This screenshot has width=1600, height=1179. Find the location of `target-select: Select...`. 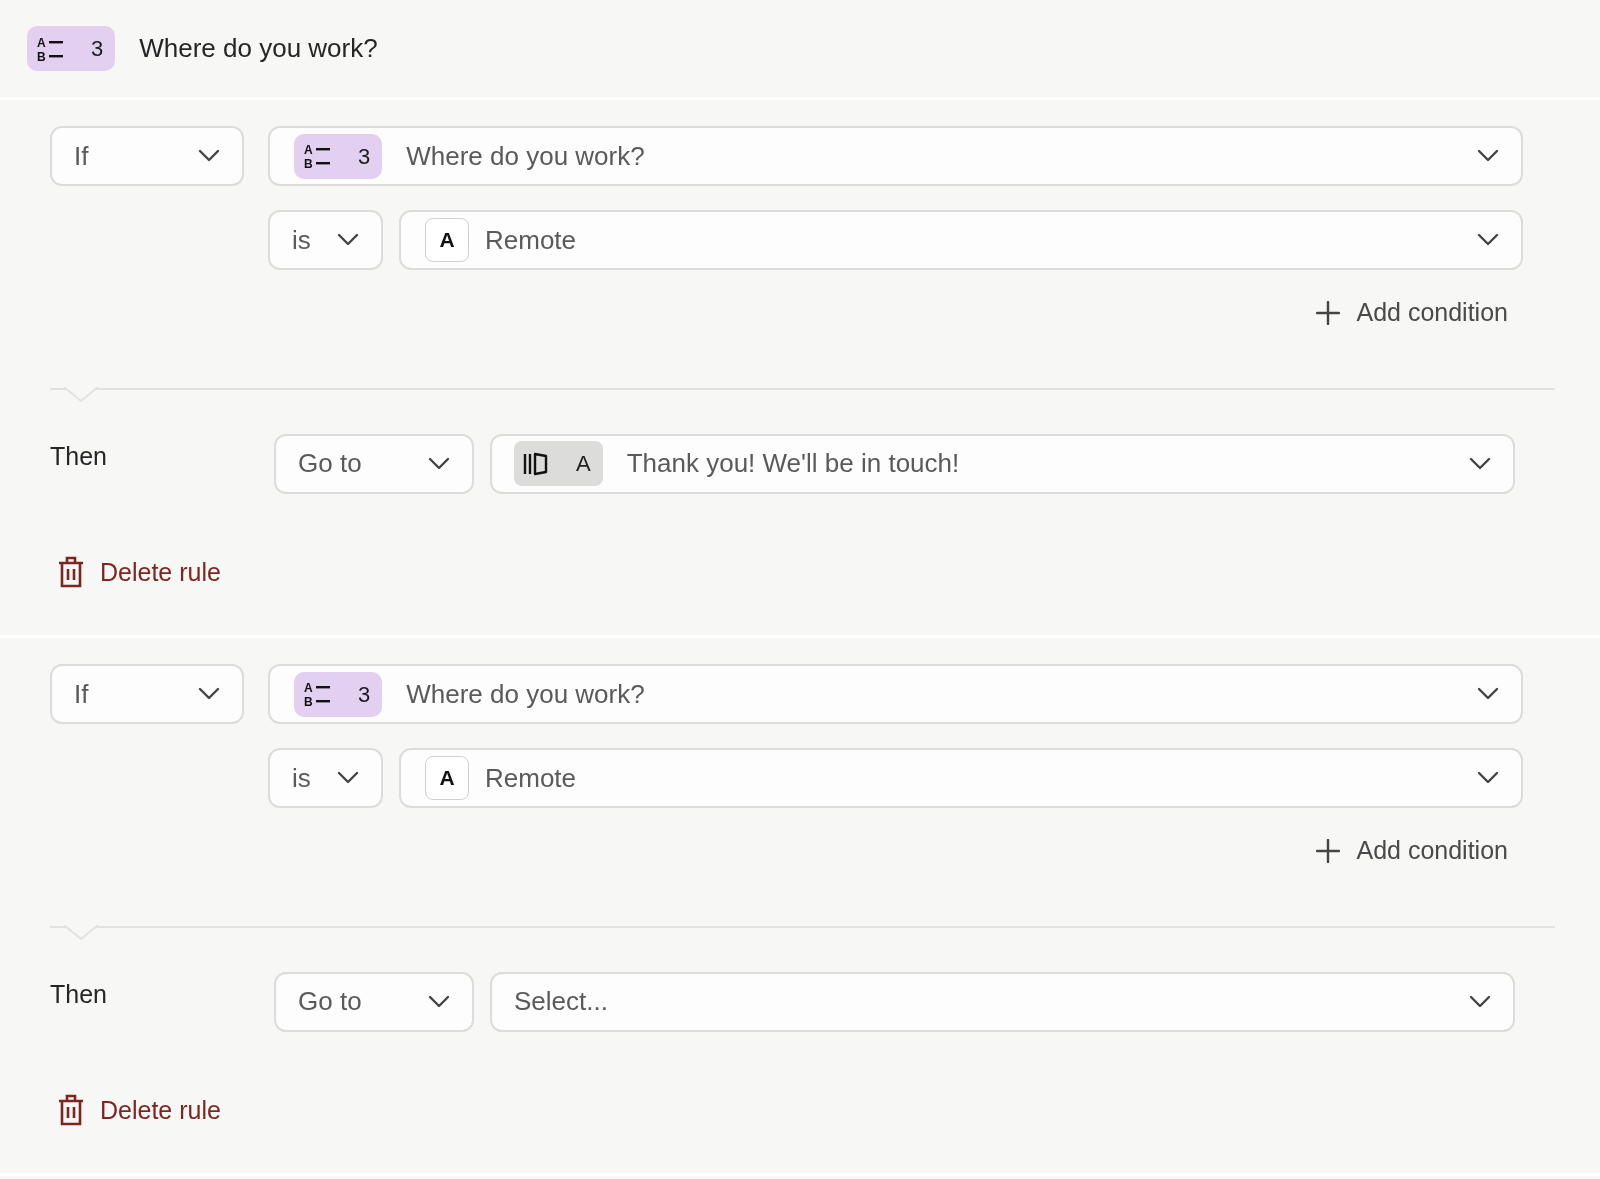

target-select: Select... is located at coordinates (1002, 1001).